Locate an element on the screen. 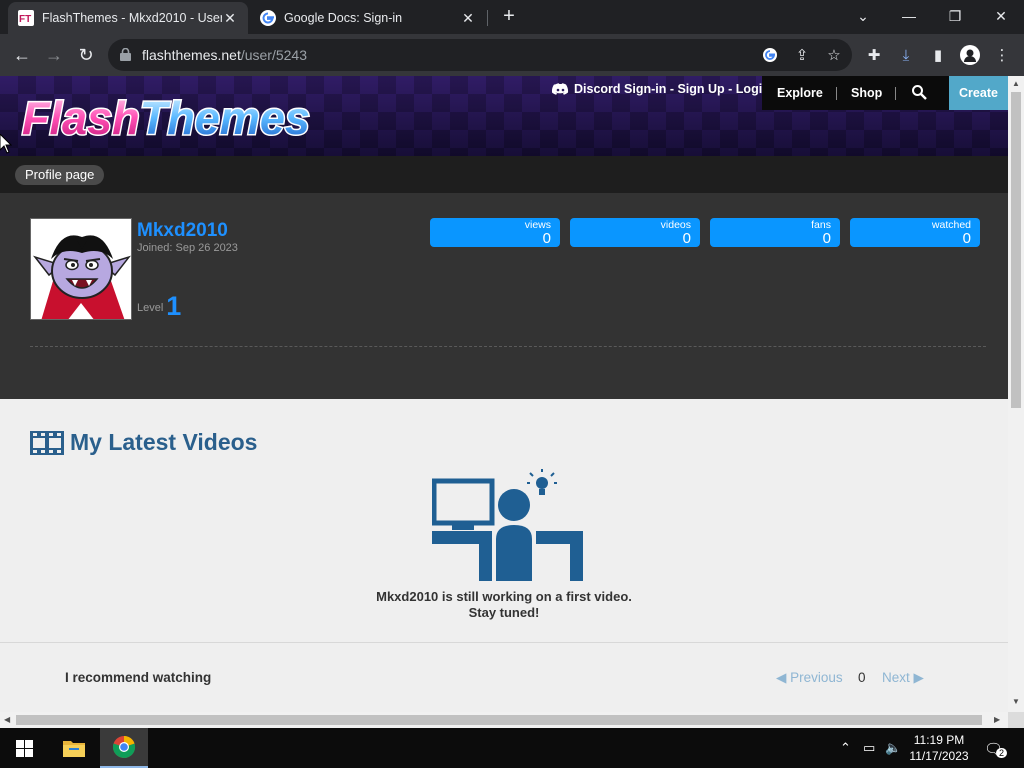 The image size is (1024, 768). tab-title: Google Docs: Sign-in is located at coordinates (343, 18).